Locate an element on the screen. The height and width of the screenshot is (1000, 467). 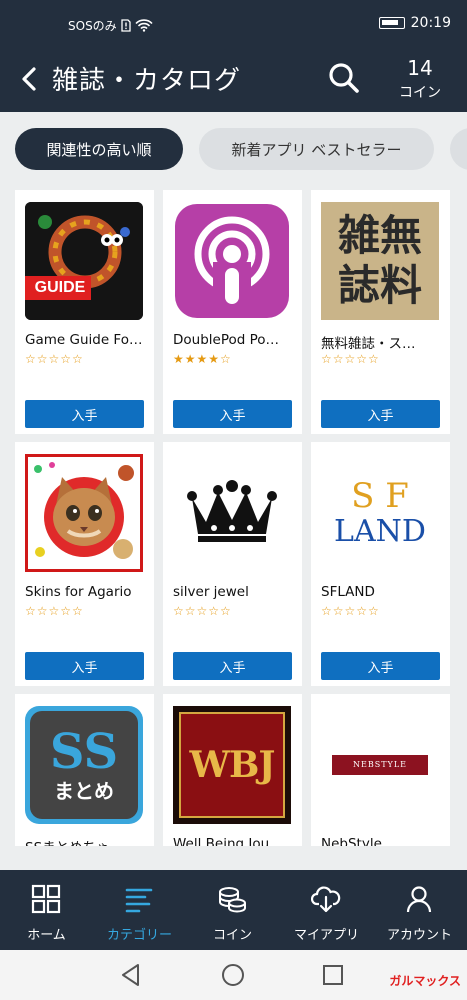
cat-icon is located at coordinates (84, 513).